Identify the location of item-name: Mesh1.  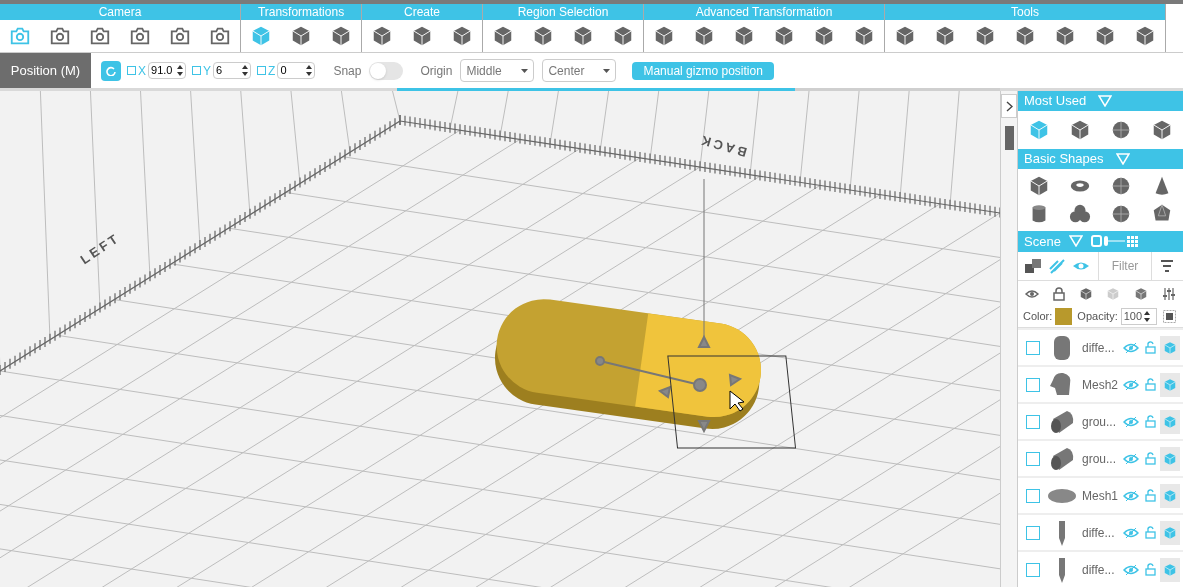
(1101, 496).